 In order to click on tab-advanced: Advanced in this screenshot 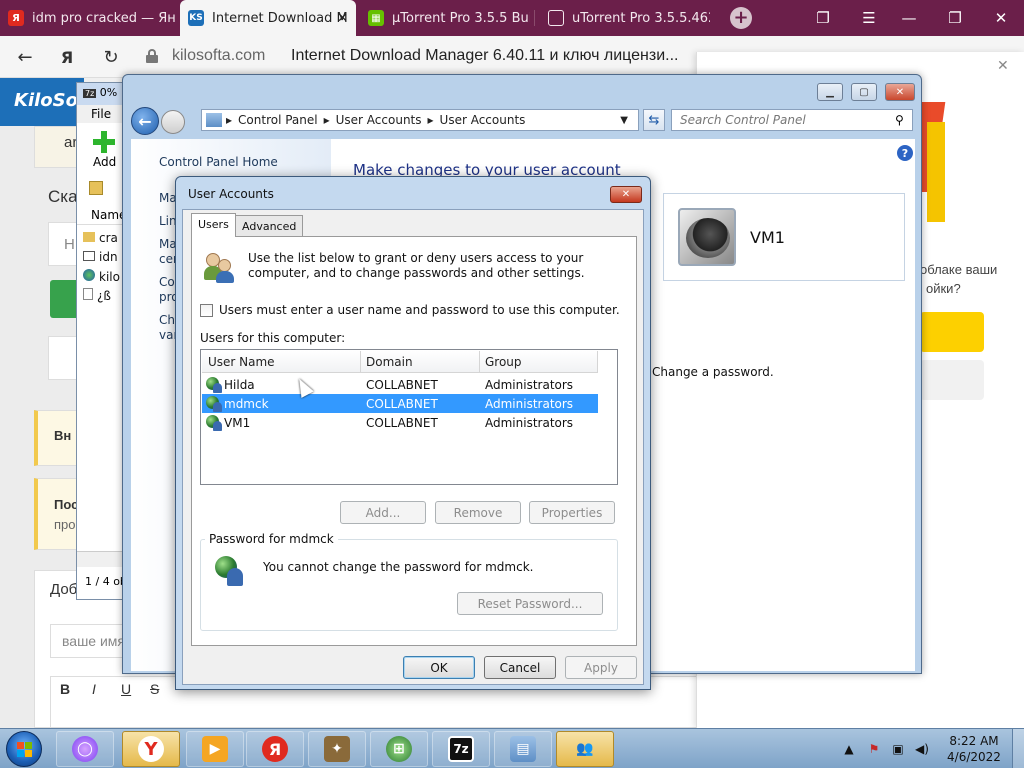, I will do `click(269, 226)`.